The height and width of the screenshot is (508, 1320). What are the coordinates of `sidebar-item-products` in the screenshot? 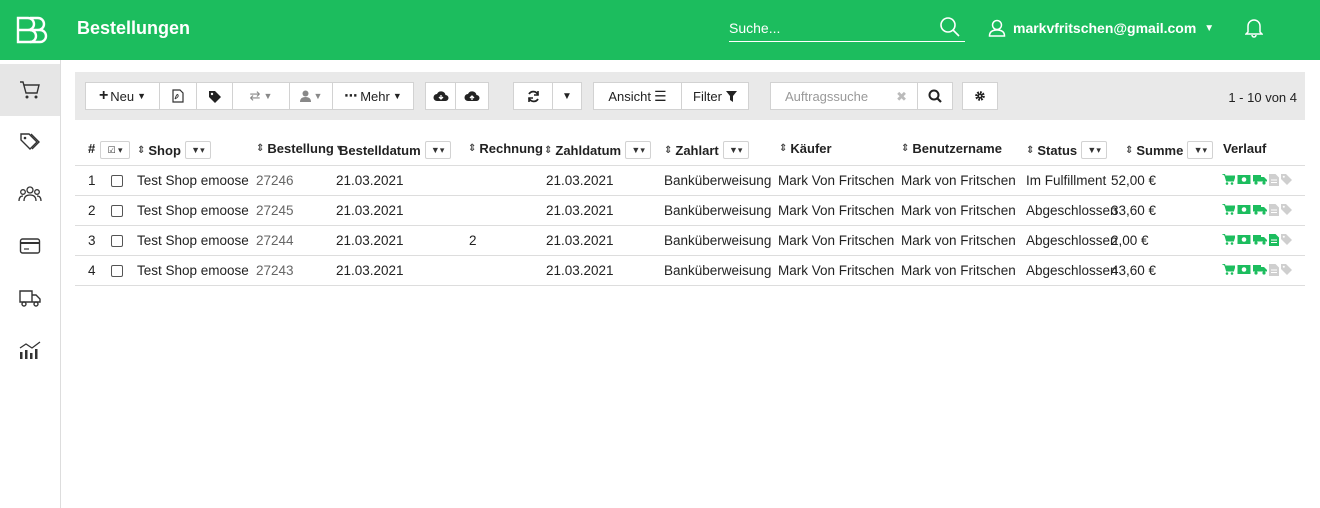 It's located at (30, 142).